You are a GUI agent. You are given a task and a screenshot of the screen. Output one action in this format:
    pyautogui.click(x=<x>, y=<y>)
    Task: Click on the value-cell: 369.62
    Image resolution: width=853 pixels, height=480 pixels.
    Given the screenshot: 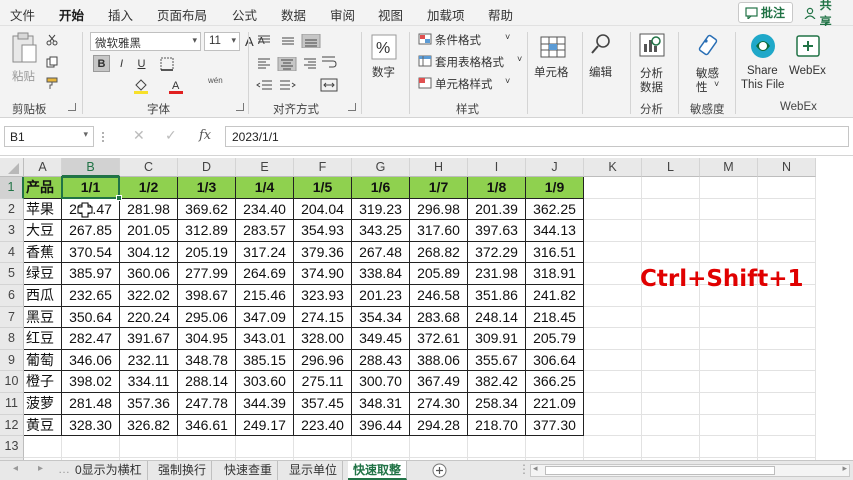 What is the action you would take?
    pyautogui.click(x=207, y=209)
    